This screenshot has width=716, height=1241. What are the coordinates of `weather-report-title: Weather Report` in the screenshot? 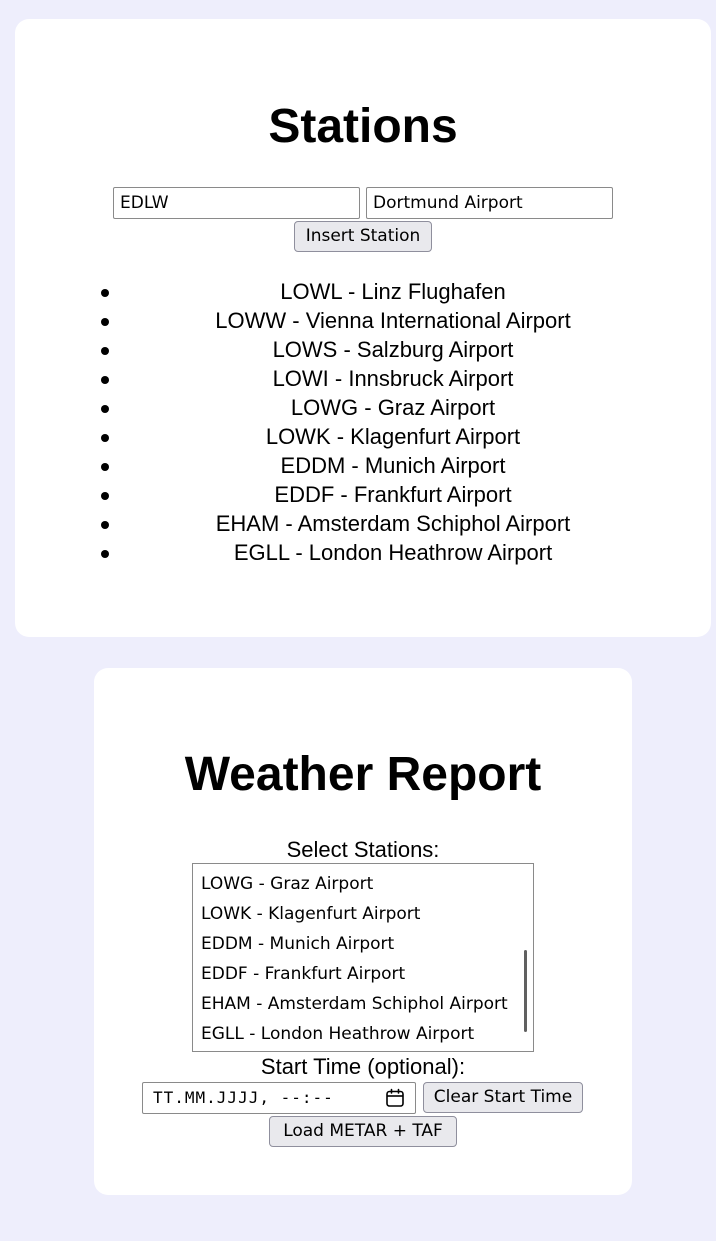 It's located at (363, 774).